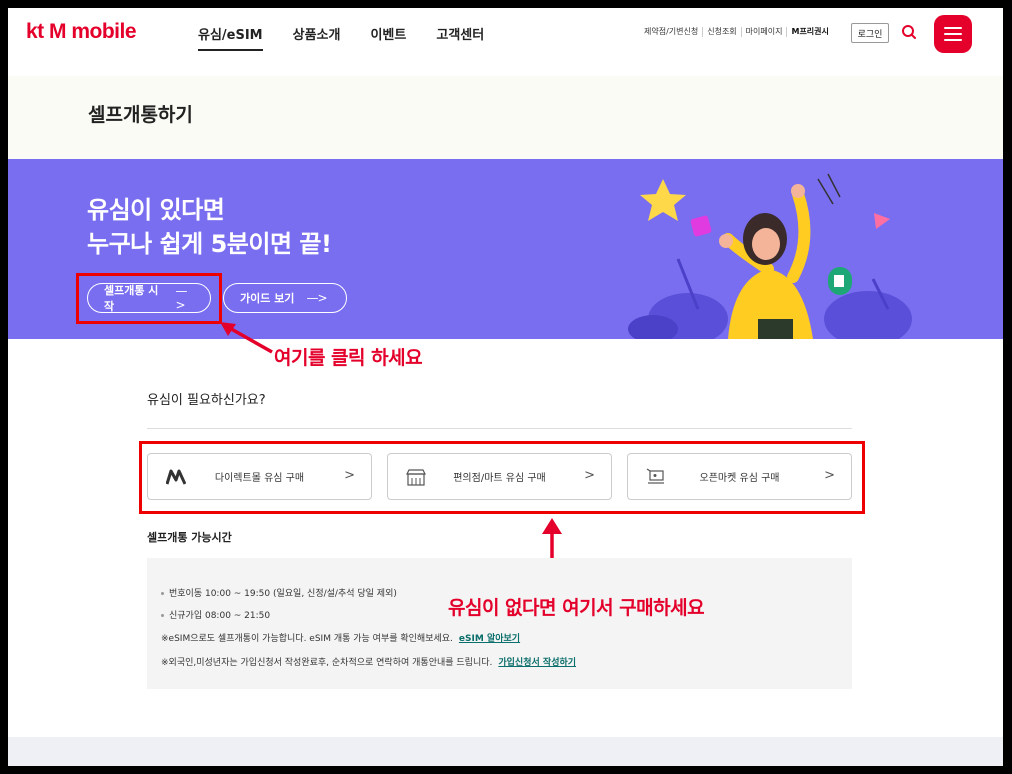 This screenshot has height=774, width=1012. What do you see at coordinates (809, 32) in the screenshot?
I see `util-link-mfree: M프리권시` at bounding box center [809, 32].